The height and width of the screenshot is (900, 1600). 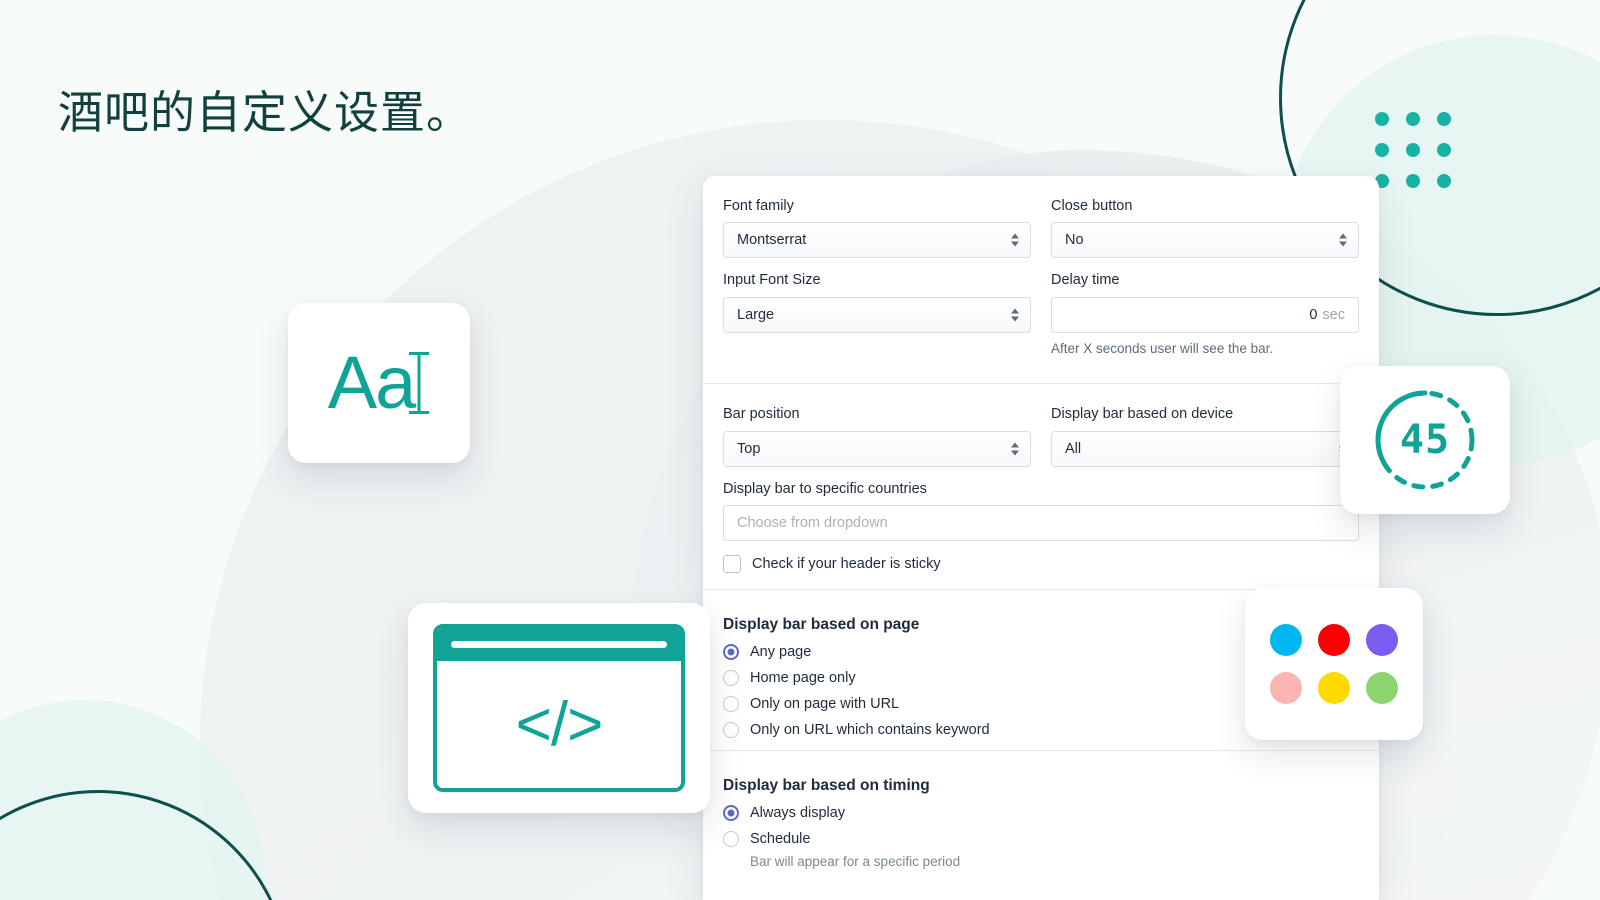 What do you see at coordinates (372, 382) in the screenshot?
I see `font-size-icon-text: Aa` at bounding box center [372, 382].